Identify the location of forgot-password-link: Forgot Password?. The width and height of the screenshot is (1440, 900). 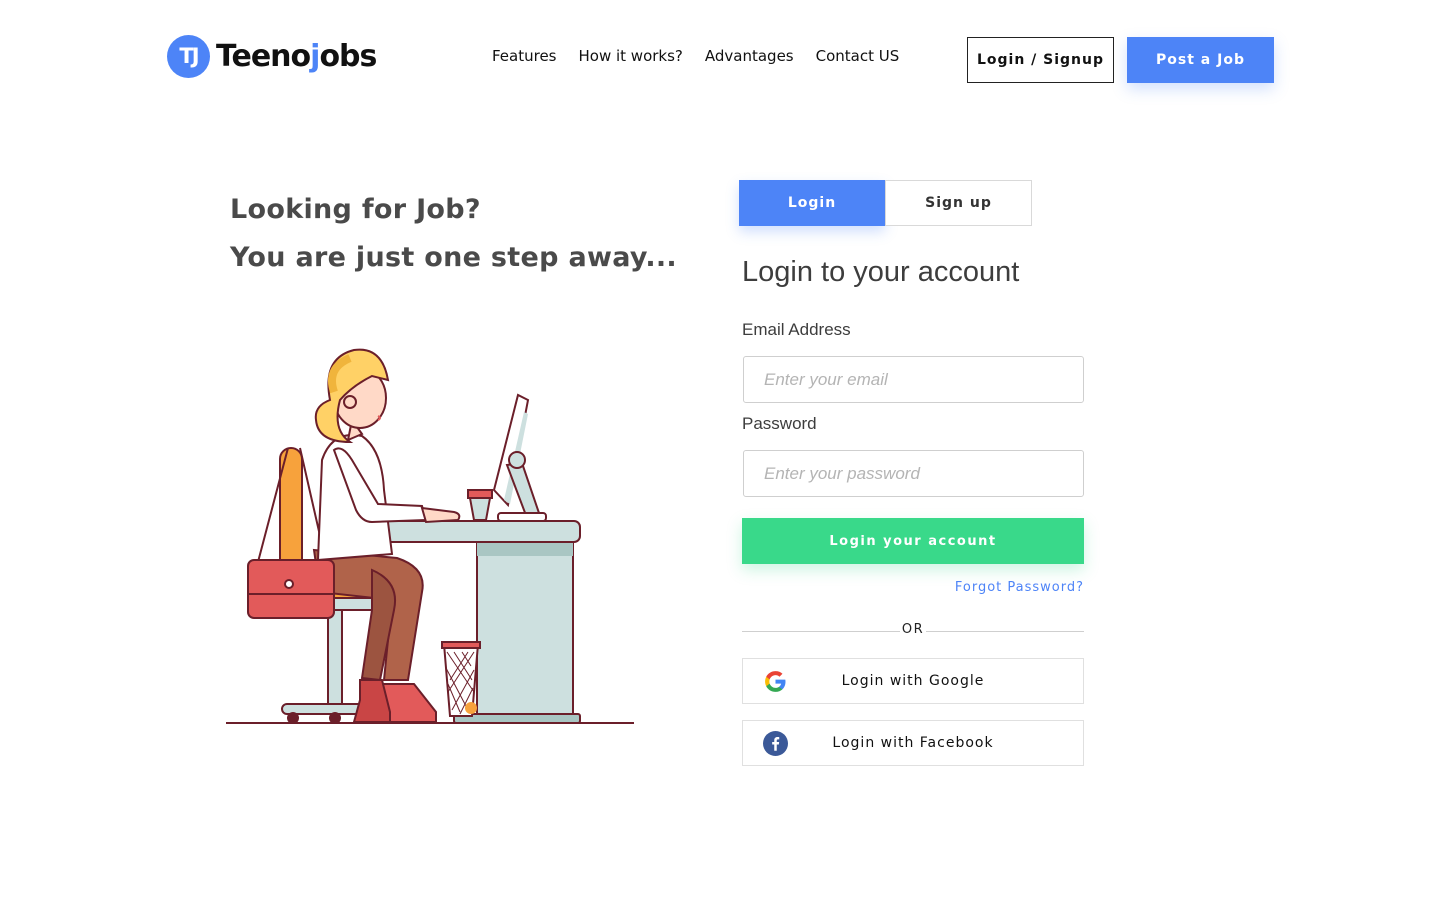
(1019, 587).